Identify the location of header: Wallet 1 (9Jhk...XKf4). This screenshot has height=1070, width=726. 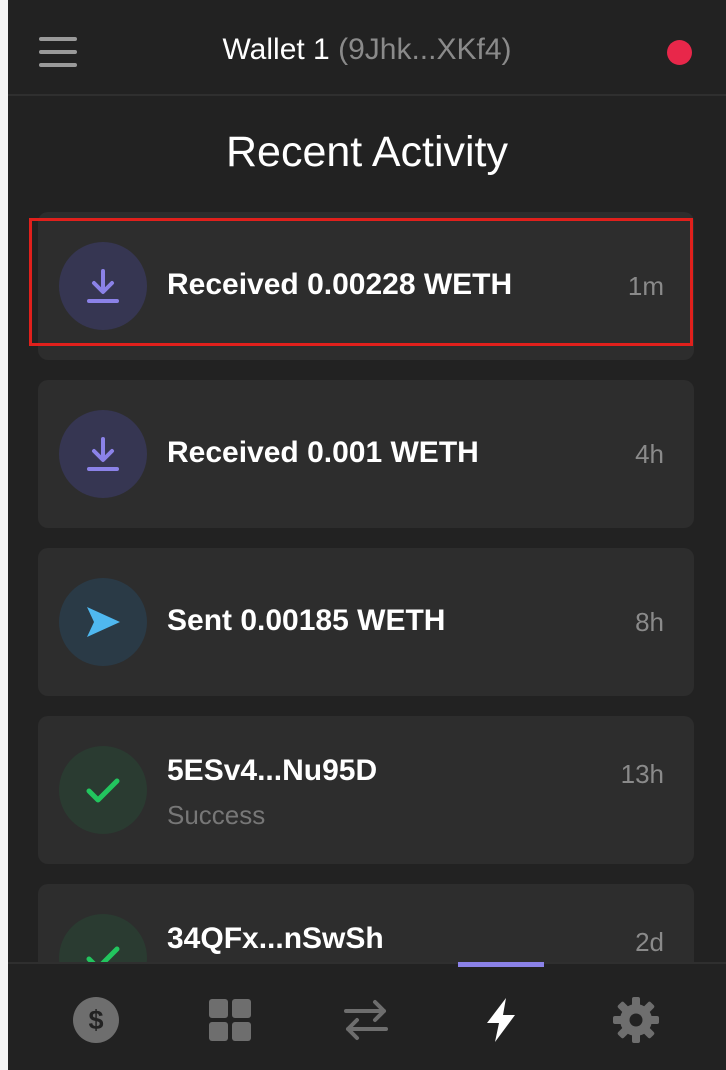
(367, 48).